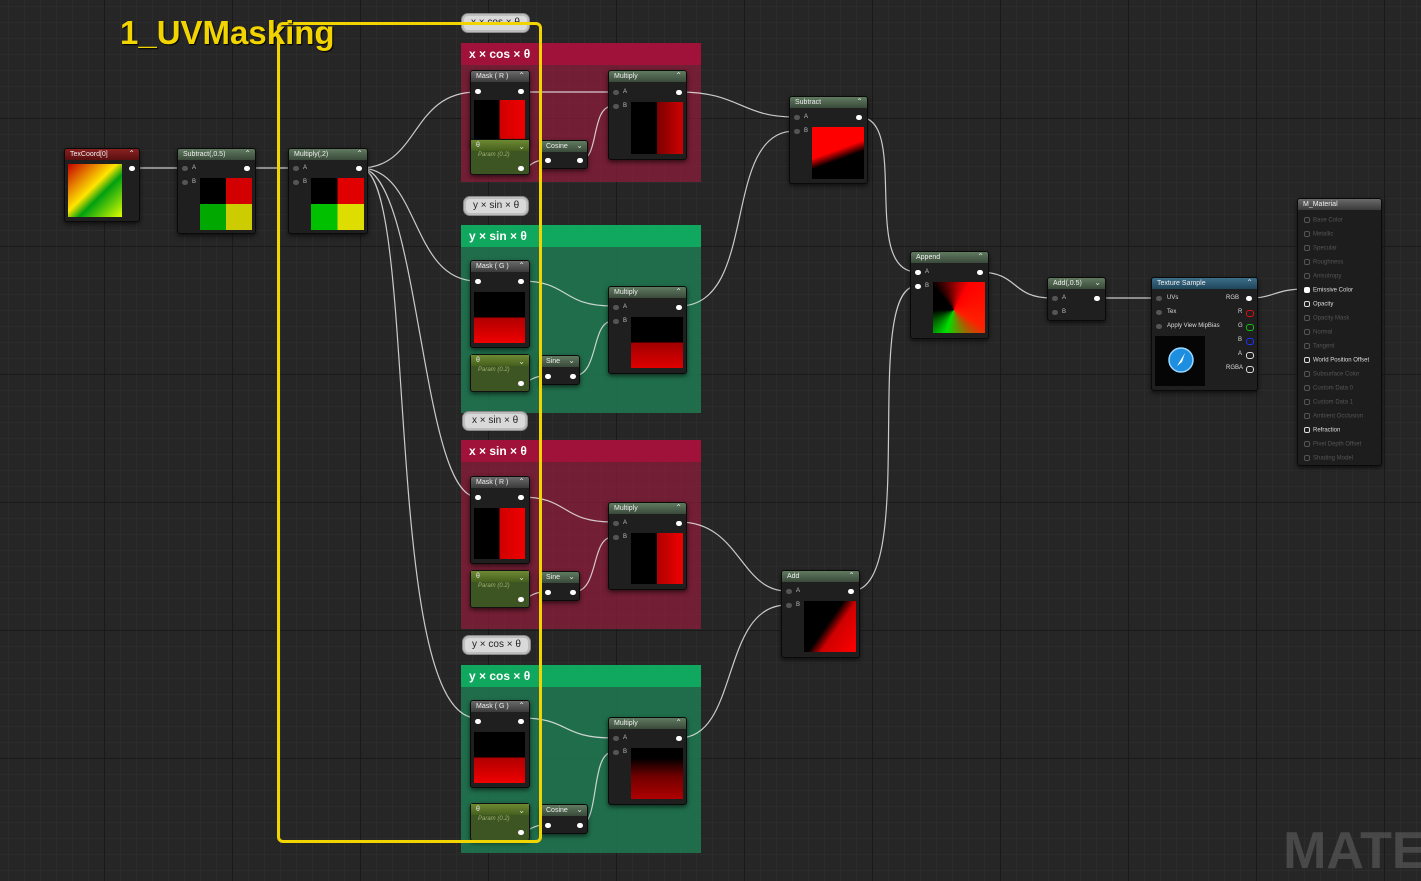 The height and width of the screenshot is (881, 1421). I want to click on cosine-node: Cosine ⌄, so click(564, 819).